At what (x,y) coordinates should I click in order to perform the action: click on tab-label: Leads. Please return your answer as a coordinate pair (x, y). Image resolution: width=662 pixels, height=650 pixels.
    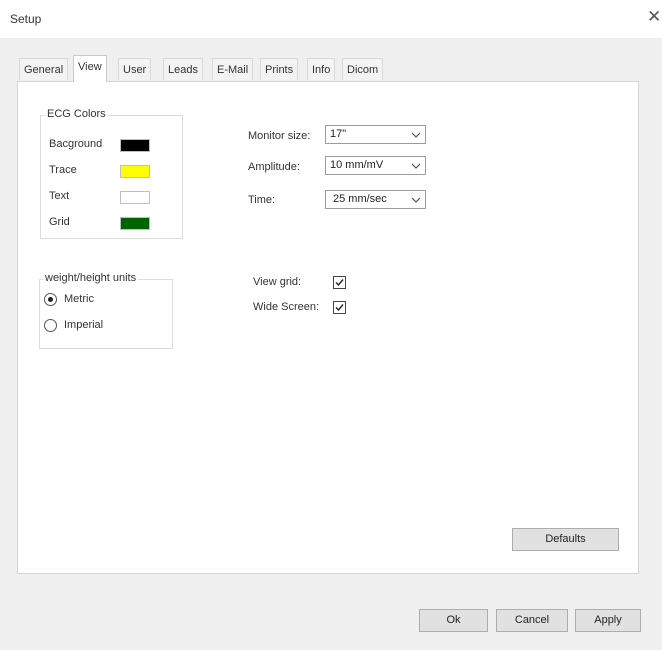
    Looking at the image, I should click on (183, 70).